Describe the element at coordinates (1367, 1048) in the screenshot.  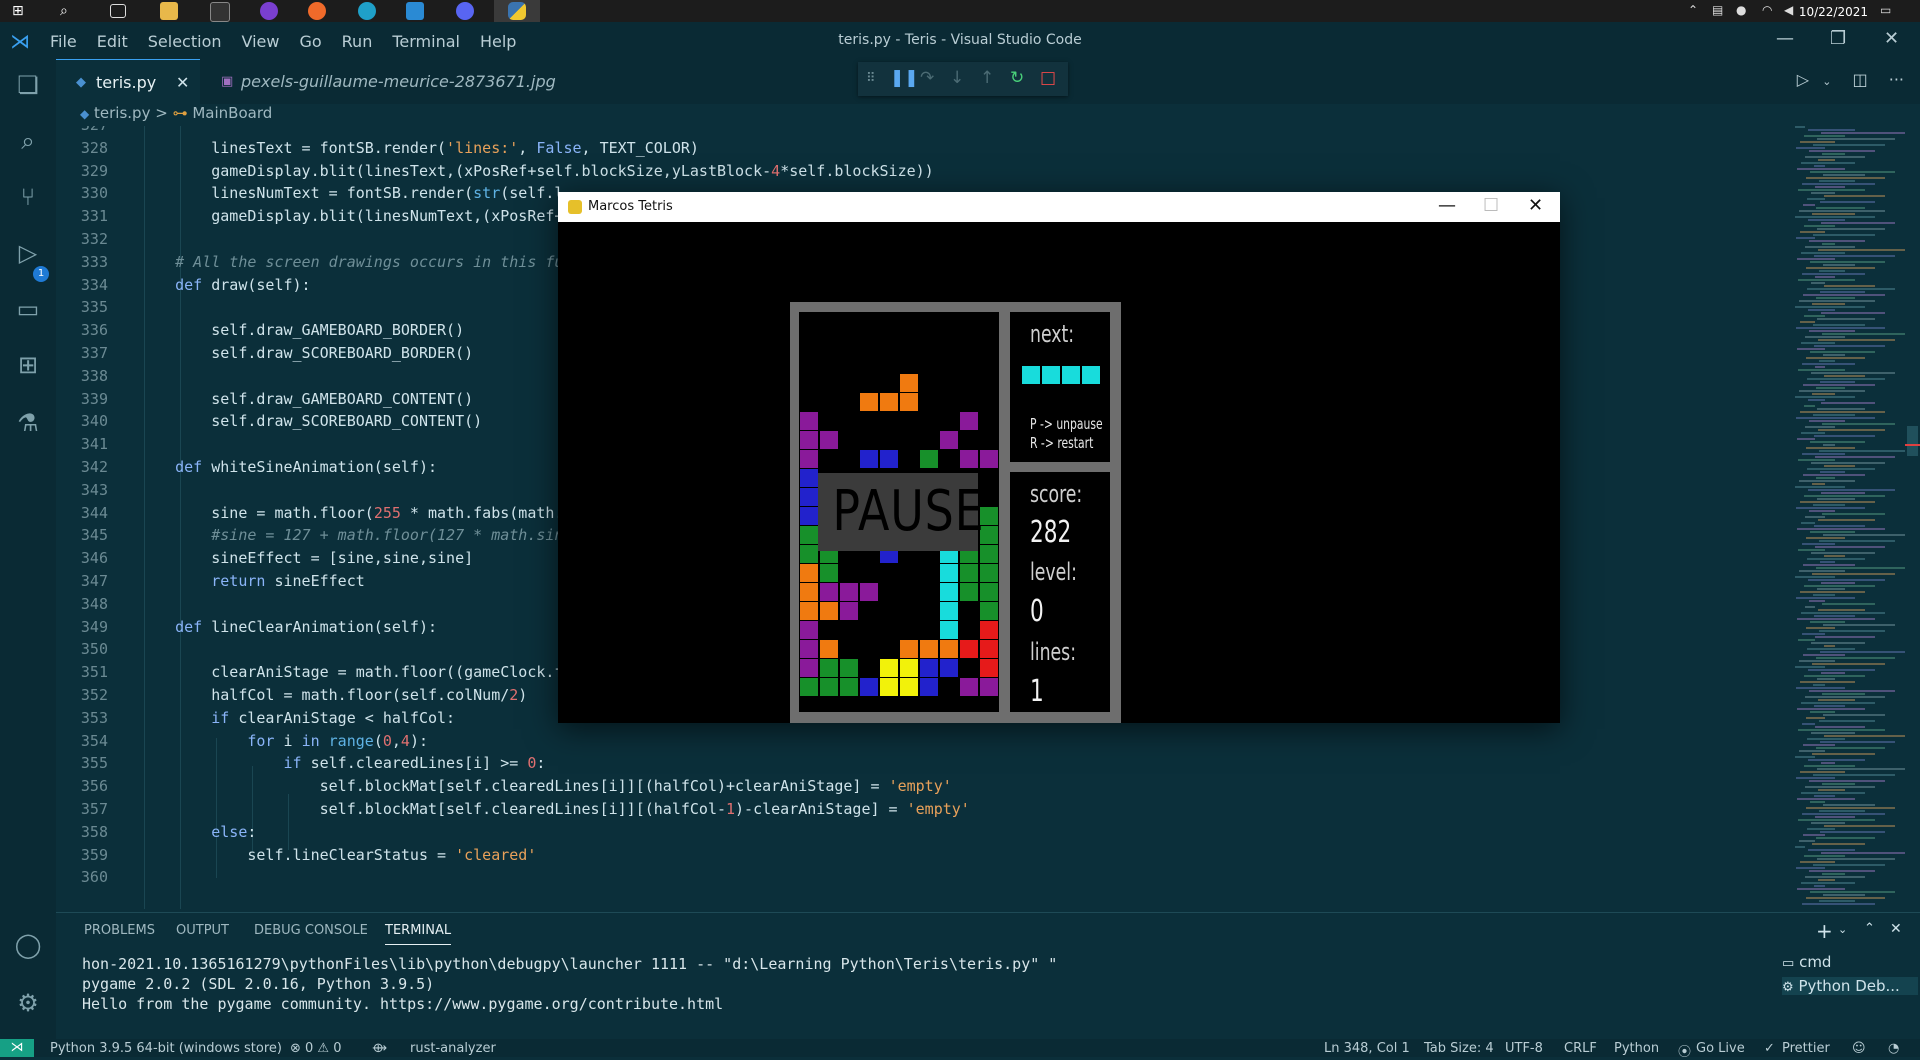
I see `cursor-position: Ln 348, Col 1` at that location.